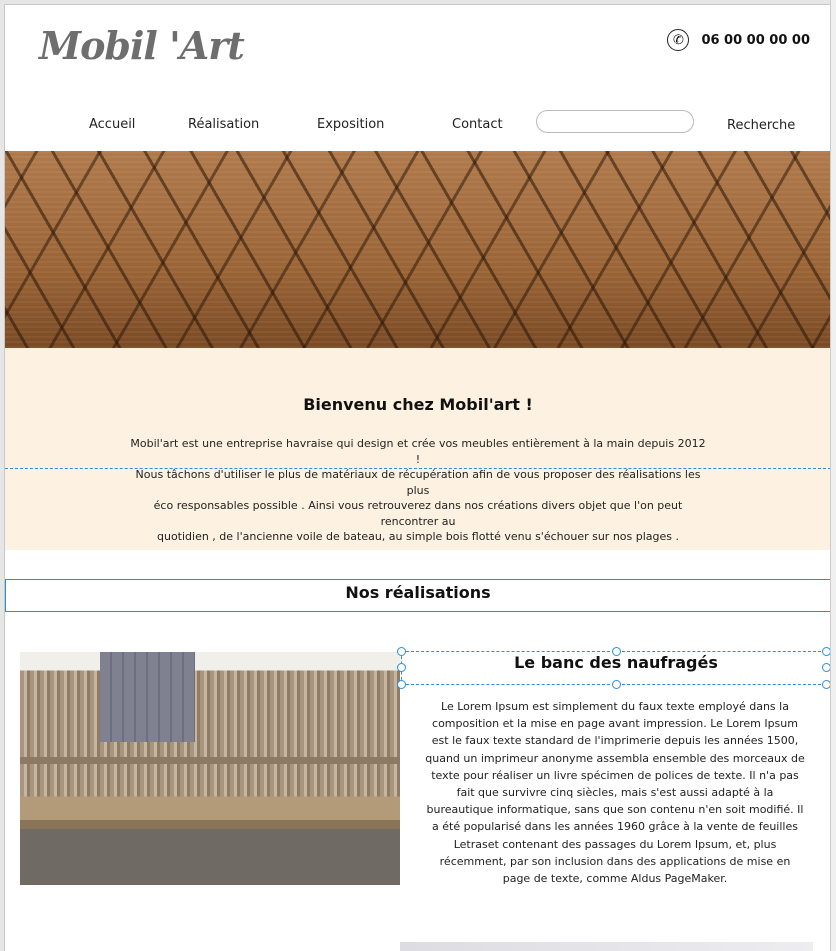 This screenshot has height=951, width=836. Describe the element at coordinates (761, 125) in the screenshot. I see `search-button: Recherche` at that location.